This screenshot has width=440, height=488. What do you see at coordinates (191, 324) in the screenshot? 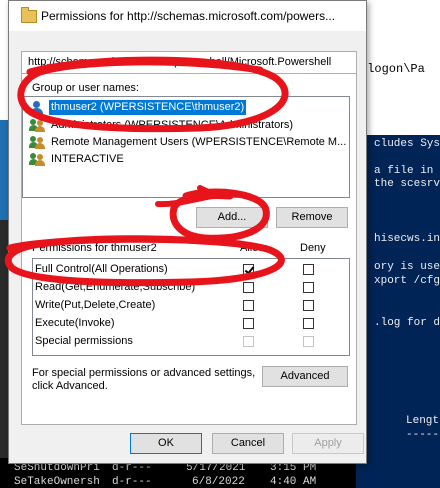
I see `permission-row: Execute(Invoke)` at bounding box center [191, 324].